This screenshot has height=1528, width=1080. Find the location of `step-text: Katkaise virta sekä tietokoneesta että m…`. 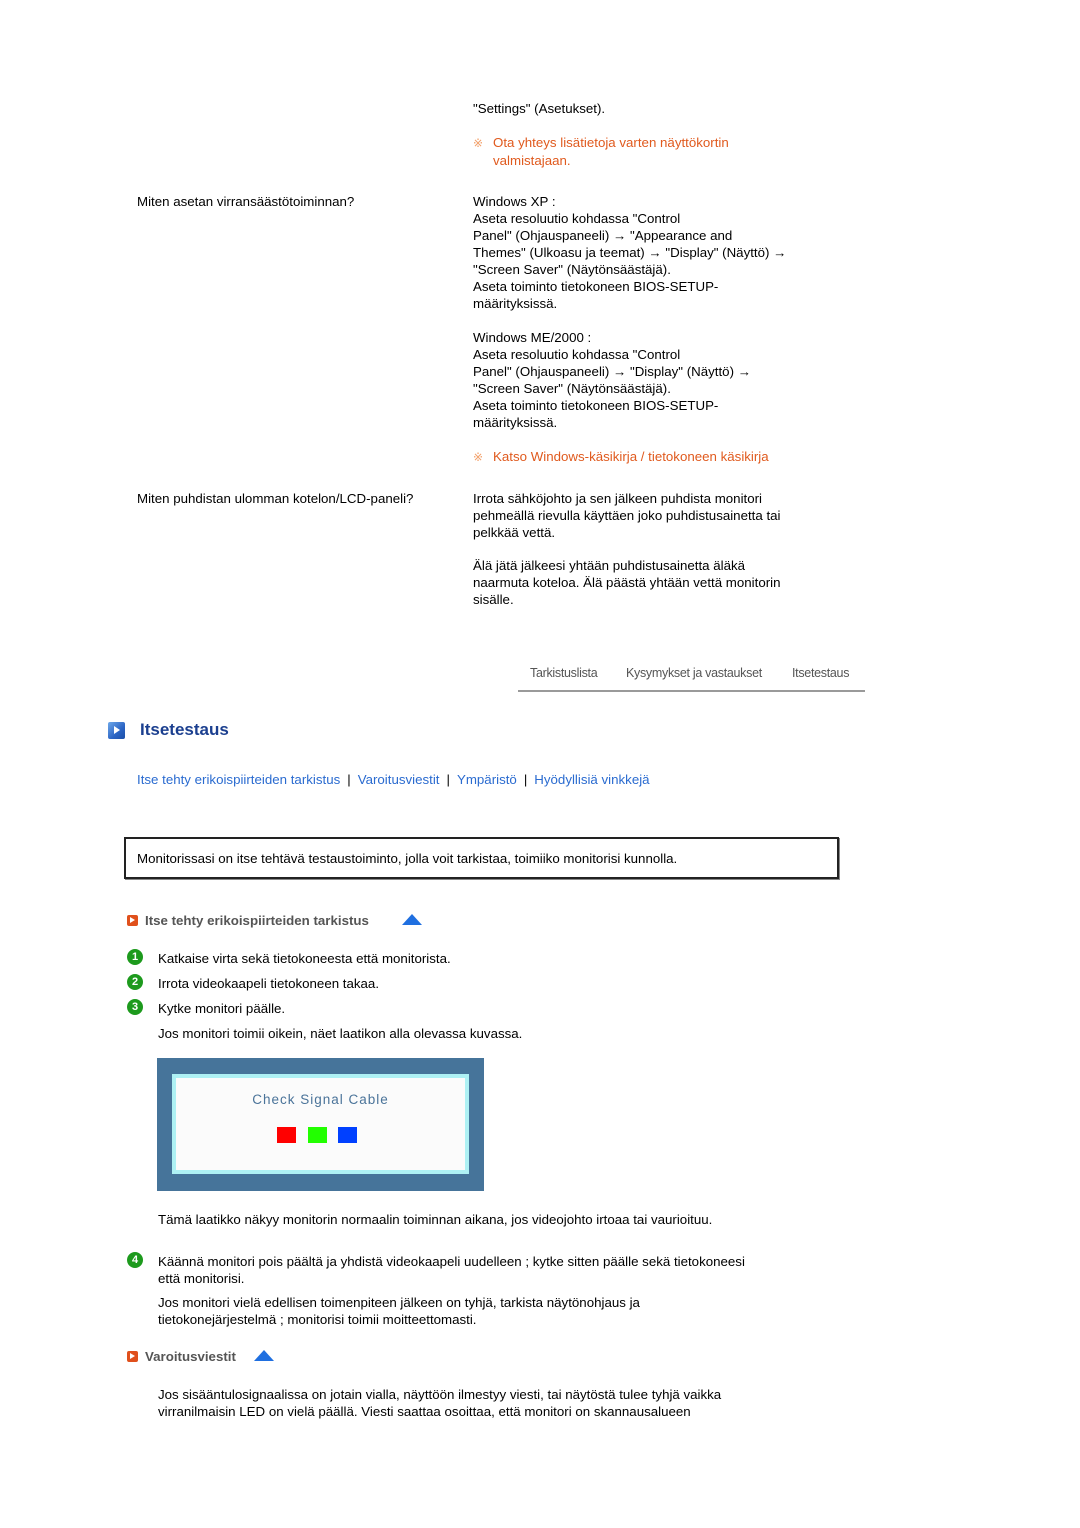

step-text: Katkaise virta sekä tietokoneesta että m… is located at coordinates (304, 958).